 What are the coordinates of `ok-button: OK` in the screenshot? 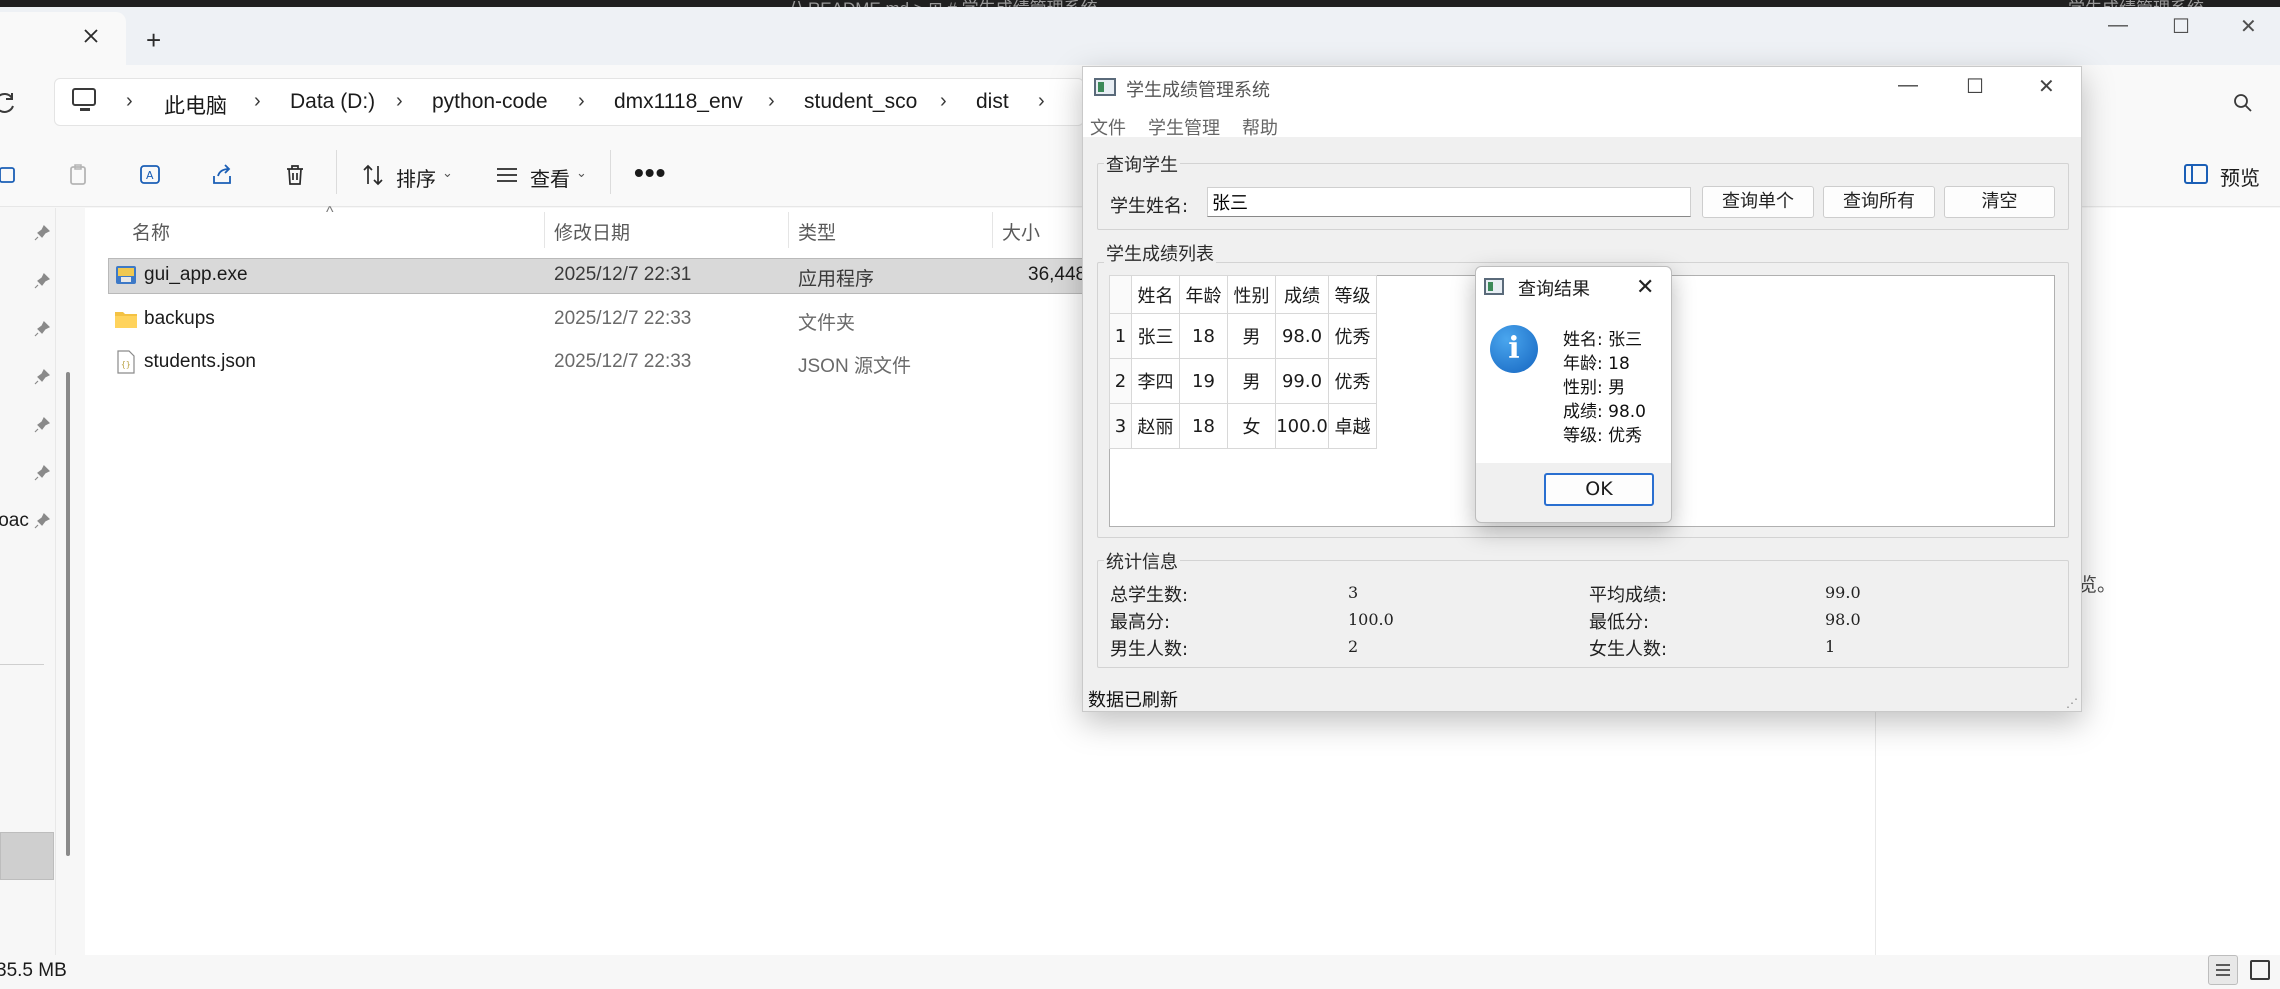 It's located at (1599, 489).